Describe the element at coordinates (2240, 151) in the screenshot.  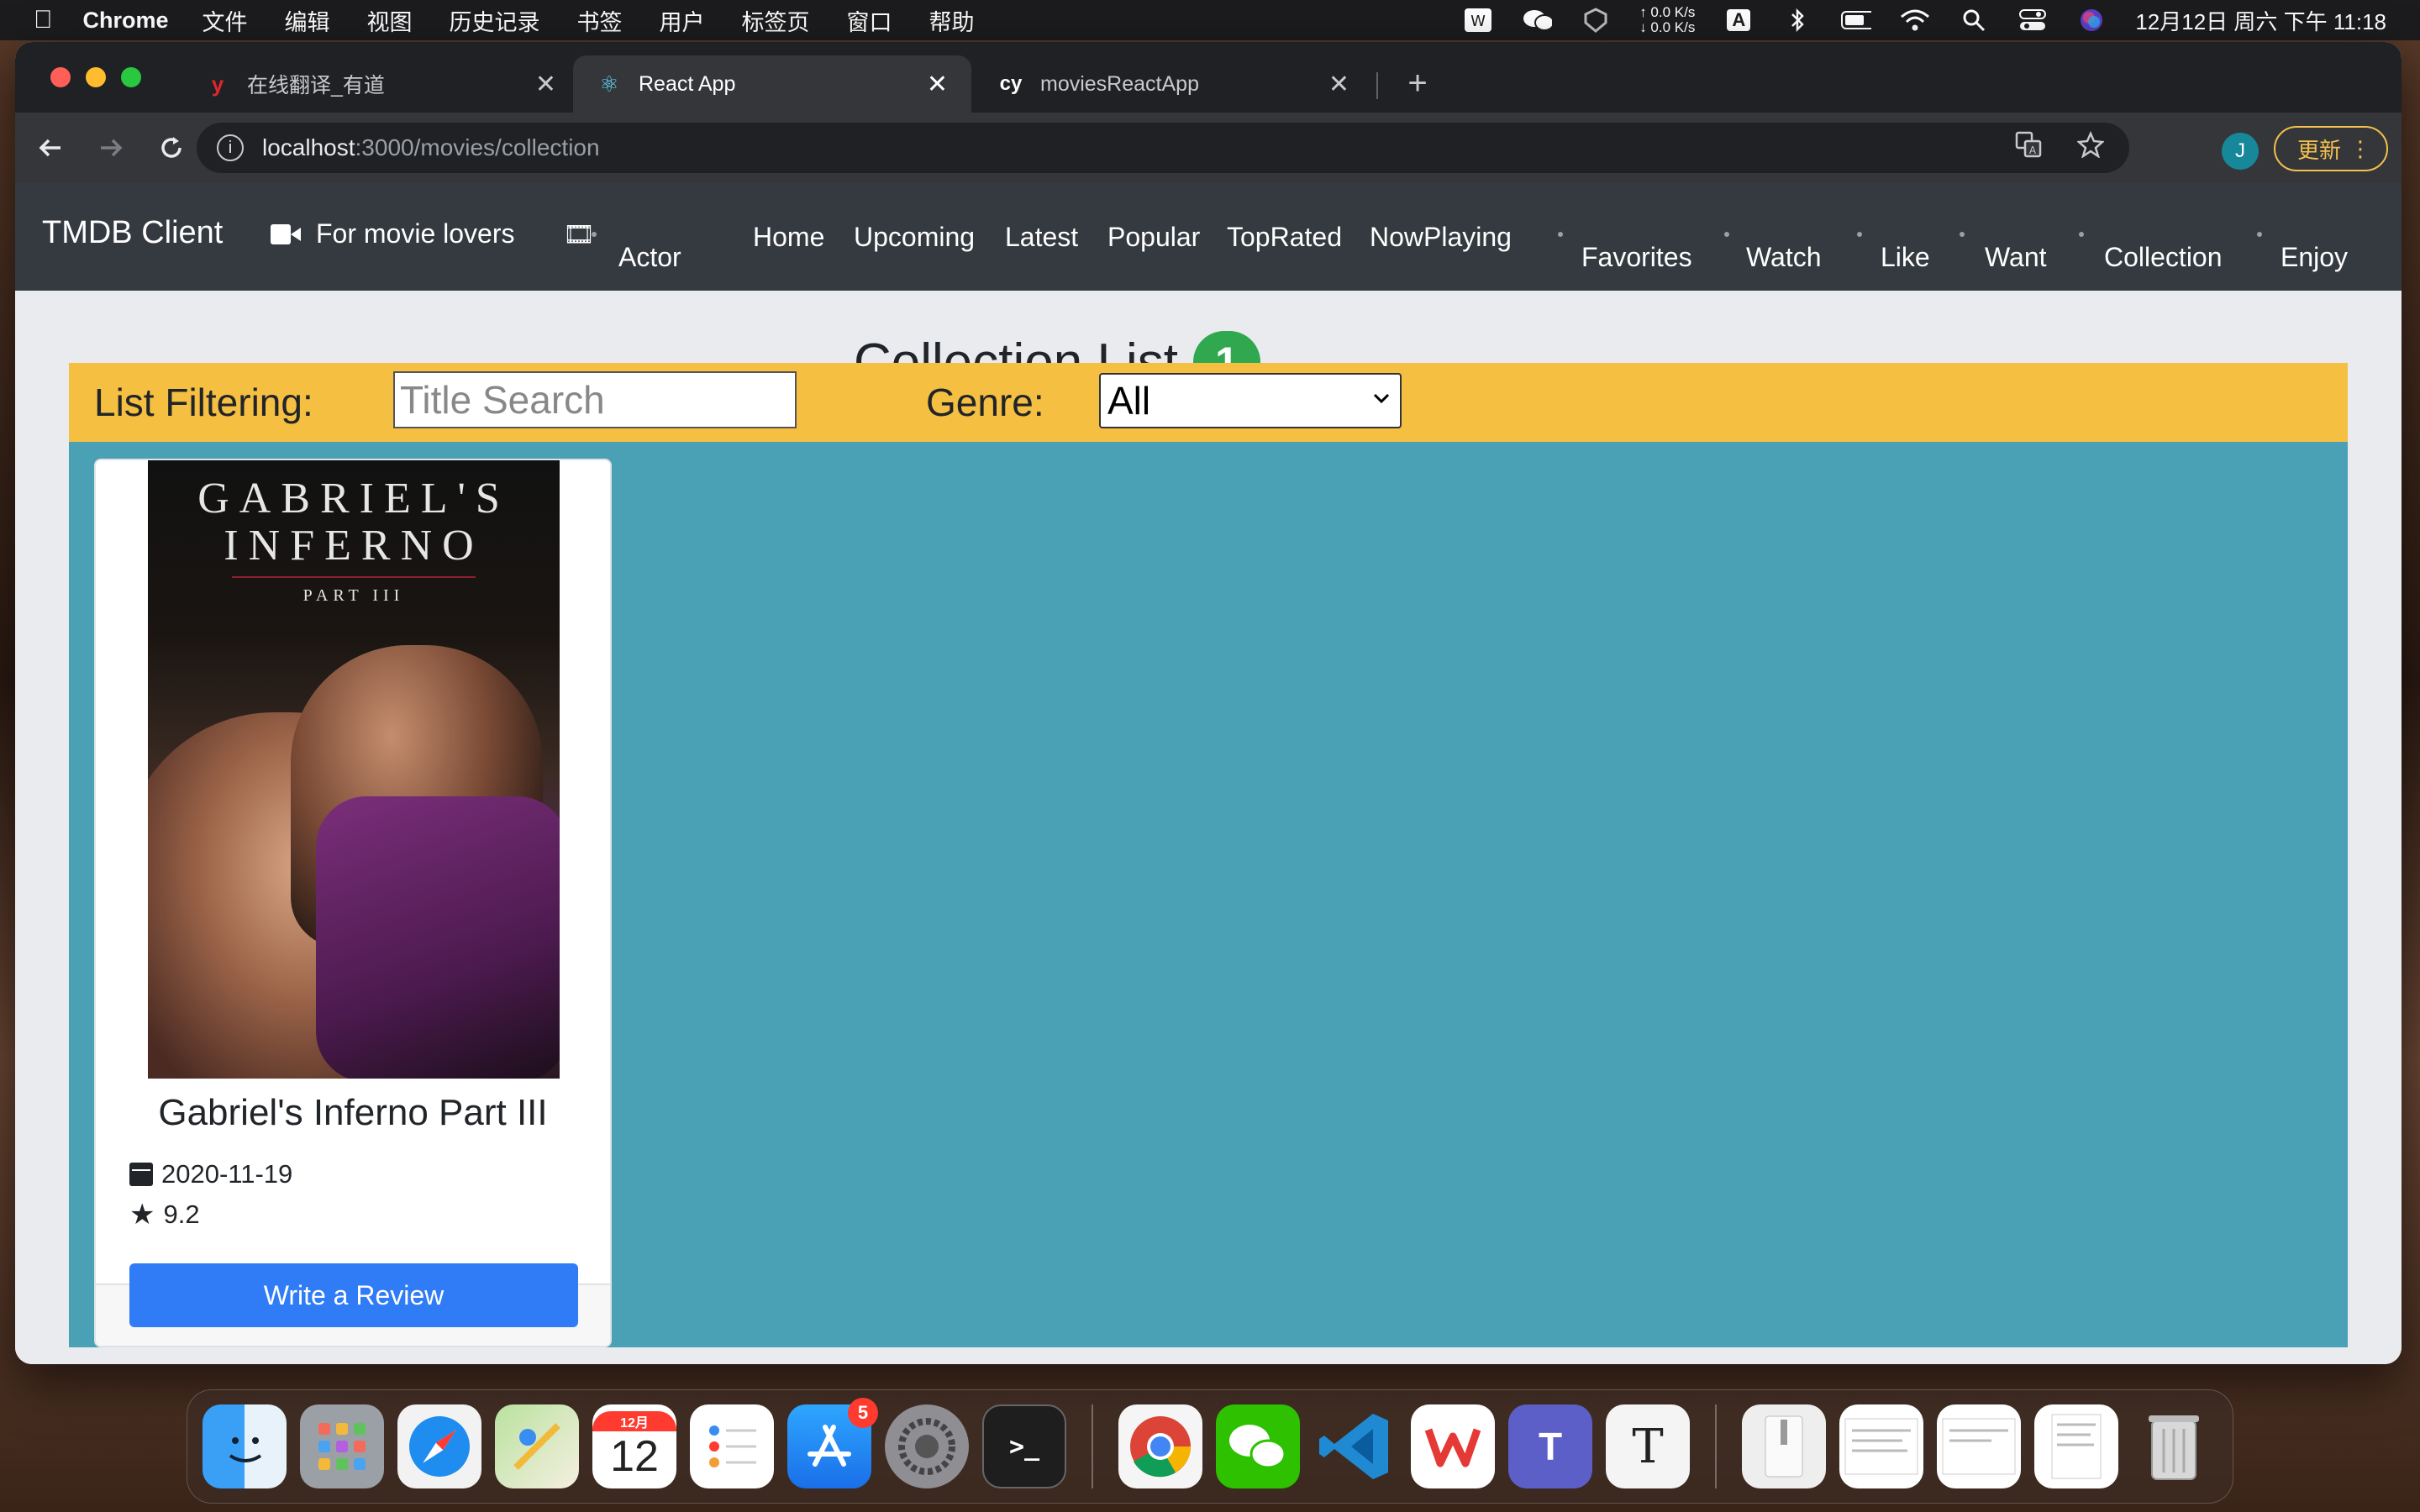
I see `profile-avatar: J` at that location.